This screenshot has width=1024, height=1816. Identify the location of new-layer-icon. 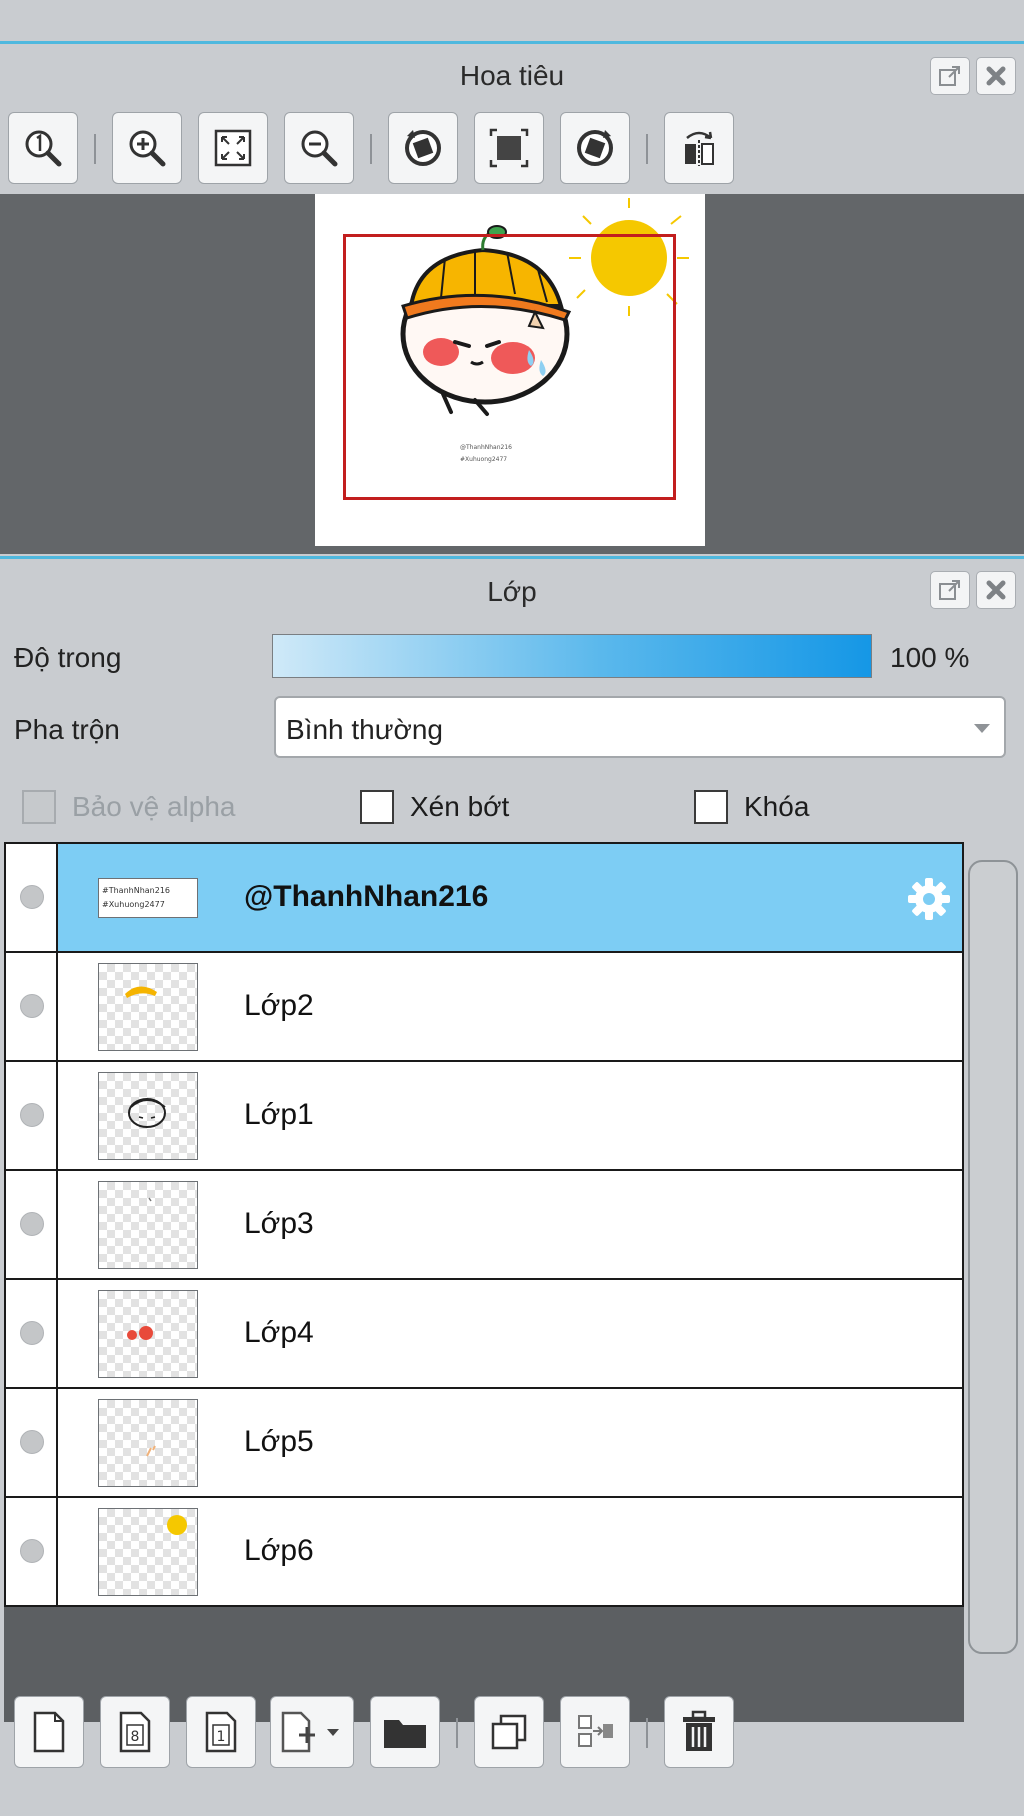
(49, 1732).